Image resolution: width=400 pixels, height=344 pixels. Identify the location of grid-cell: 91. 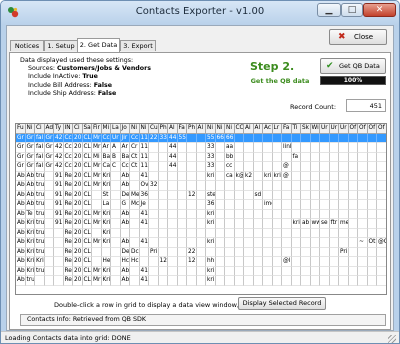
(59, 214).